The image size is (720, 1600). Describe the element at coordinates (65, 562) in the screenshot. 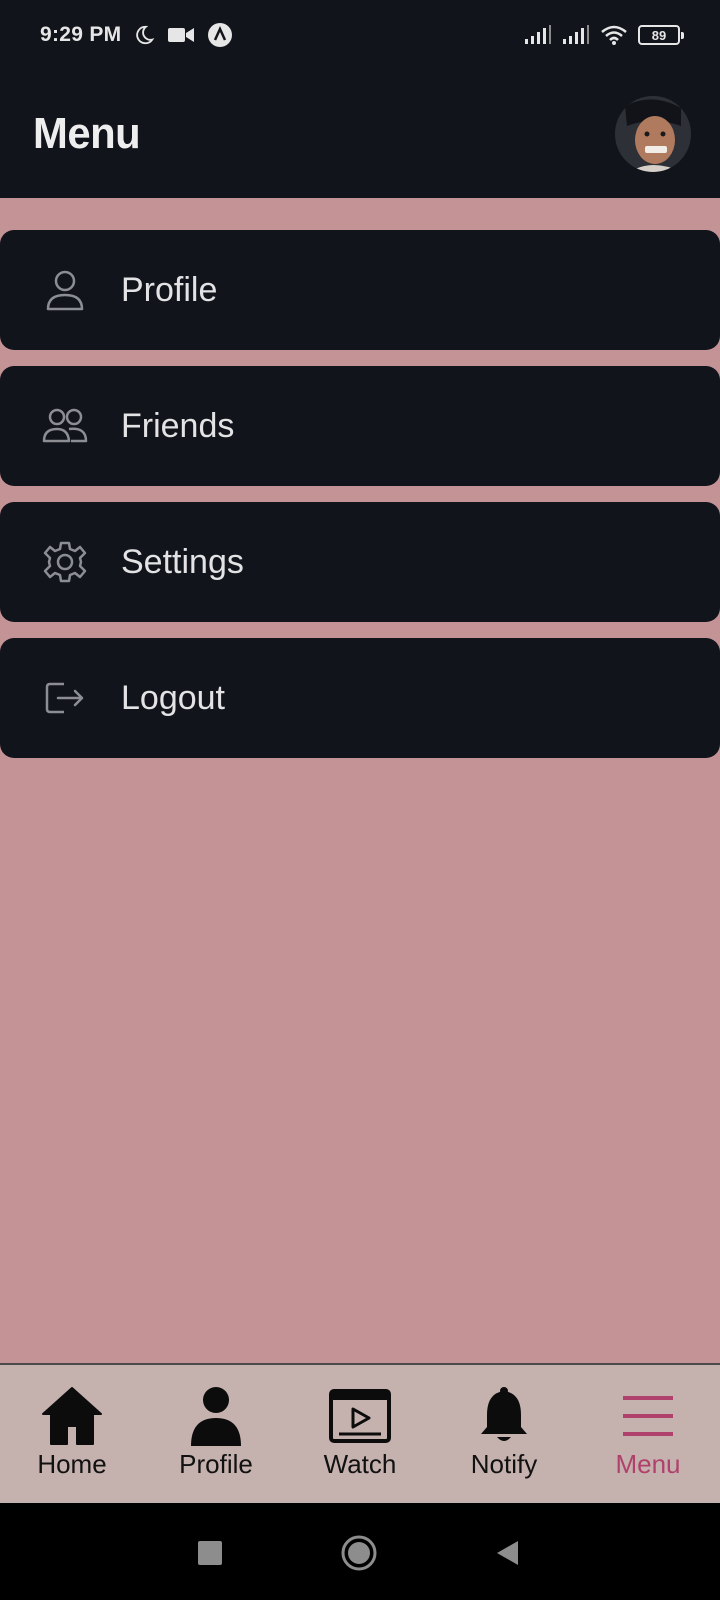

I see `gear-icon` at that location.